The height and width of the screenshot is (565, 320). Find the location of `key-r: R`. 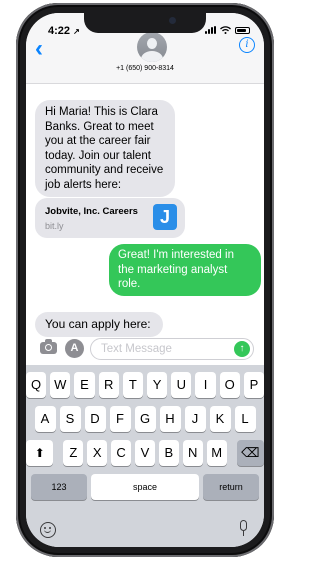

key-r: R is located at coordinates (108, 385).